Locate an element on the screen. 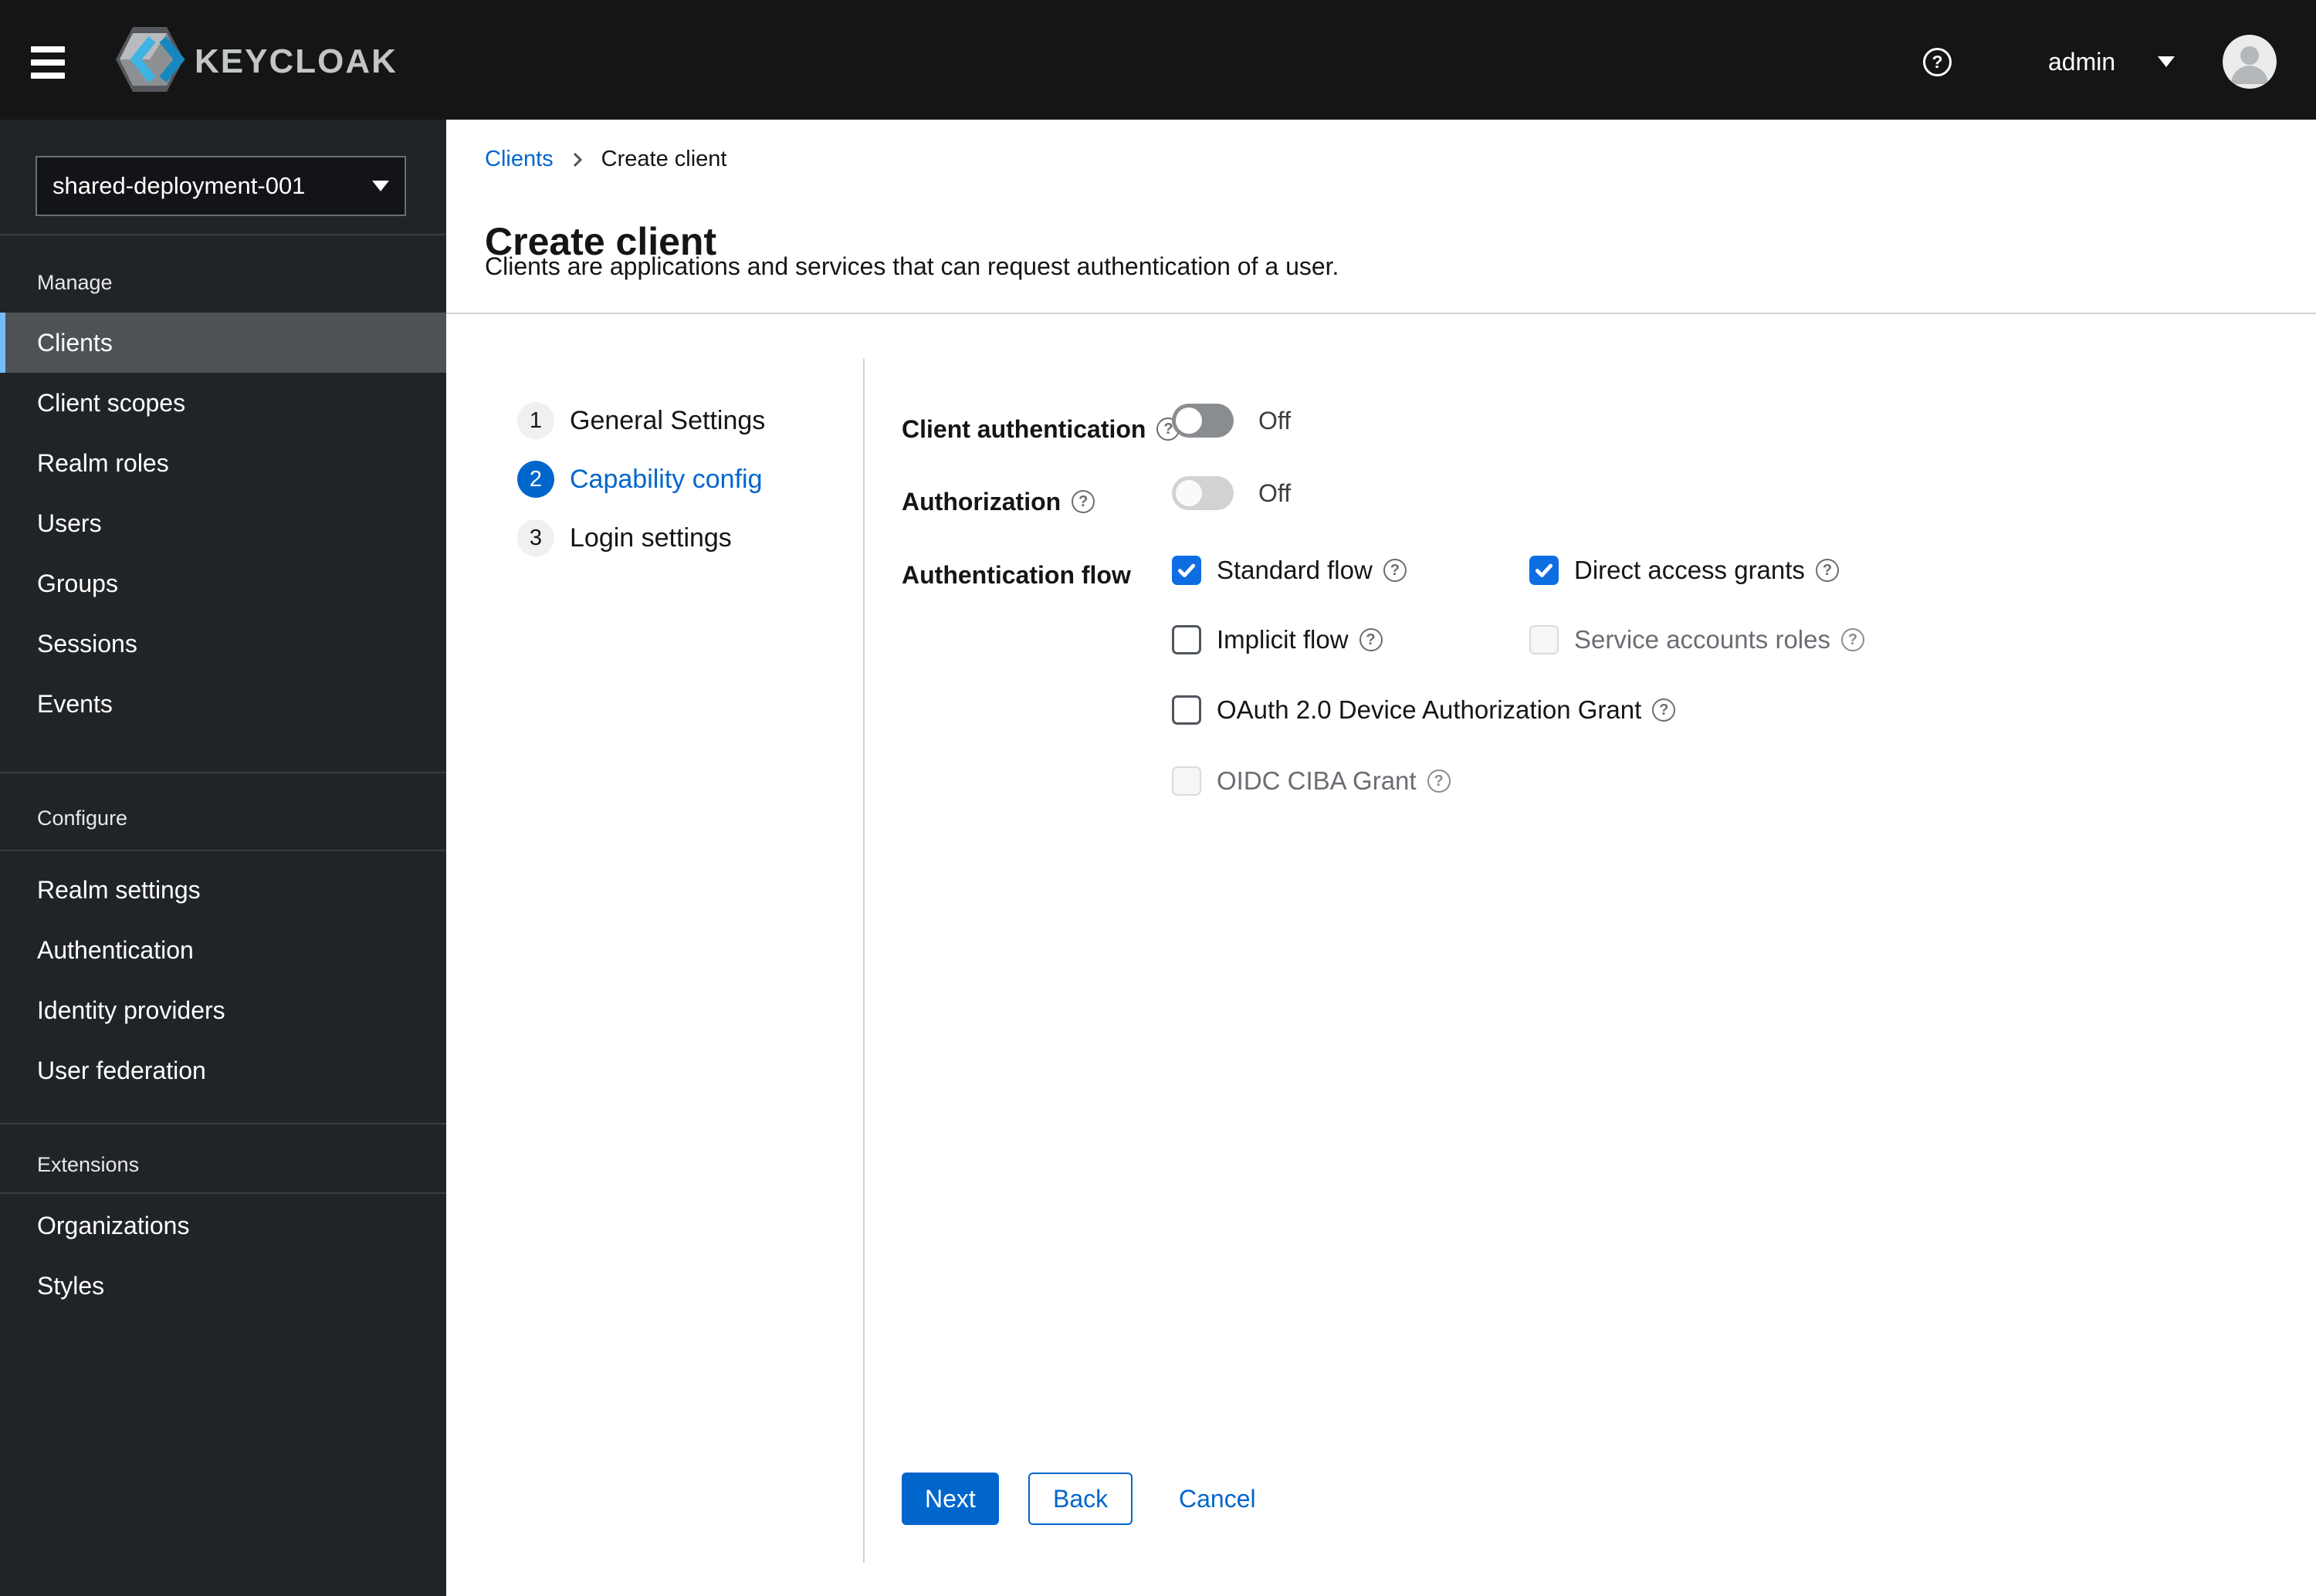  wizard-step-capability-config: 2 Capability config is located at coordinates (639, 480).